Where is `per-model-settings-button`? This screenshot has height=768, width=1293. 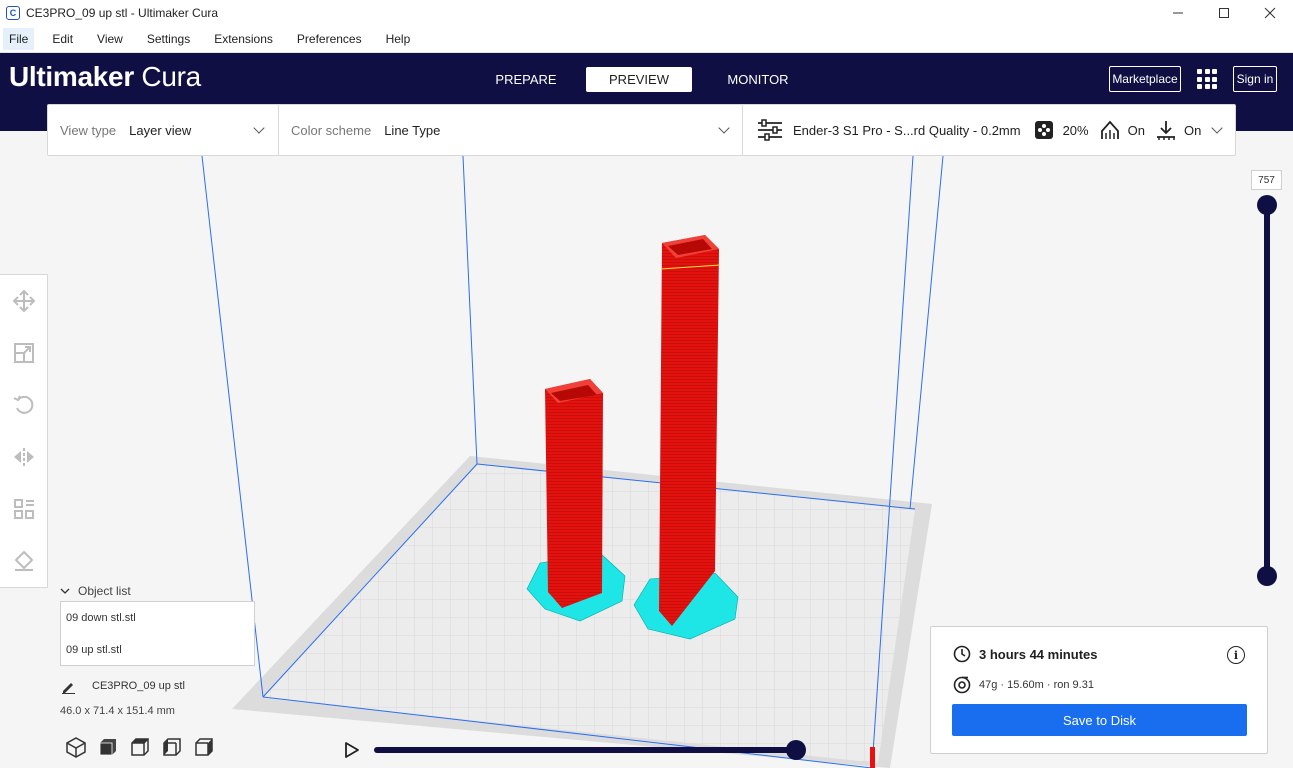 per-model-settings-button is located at coordinates (24, 509).